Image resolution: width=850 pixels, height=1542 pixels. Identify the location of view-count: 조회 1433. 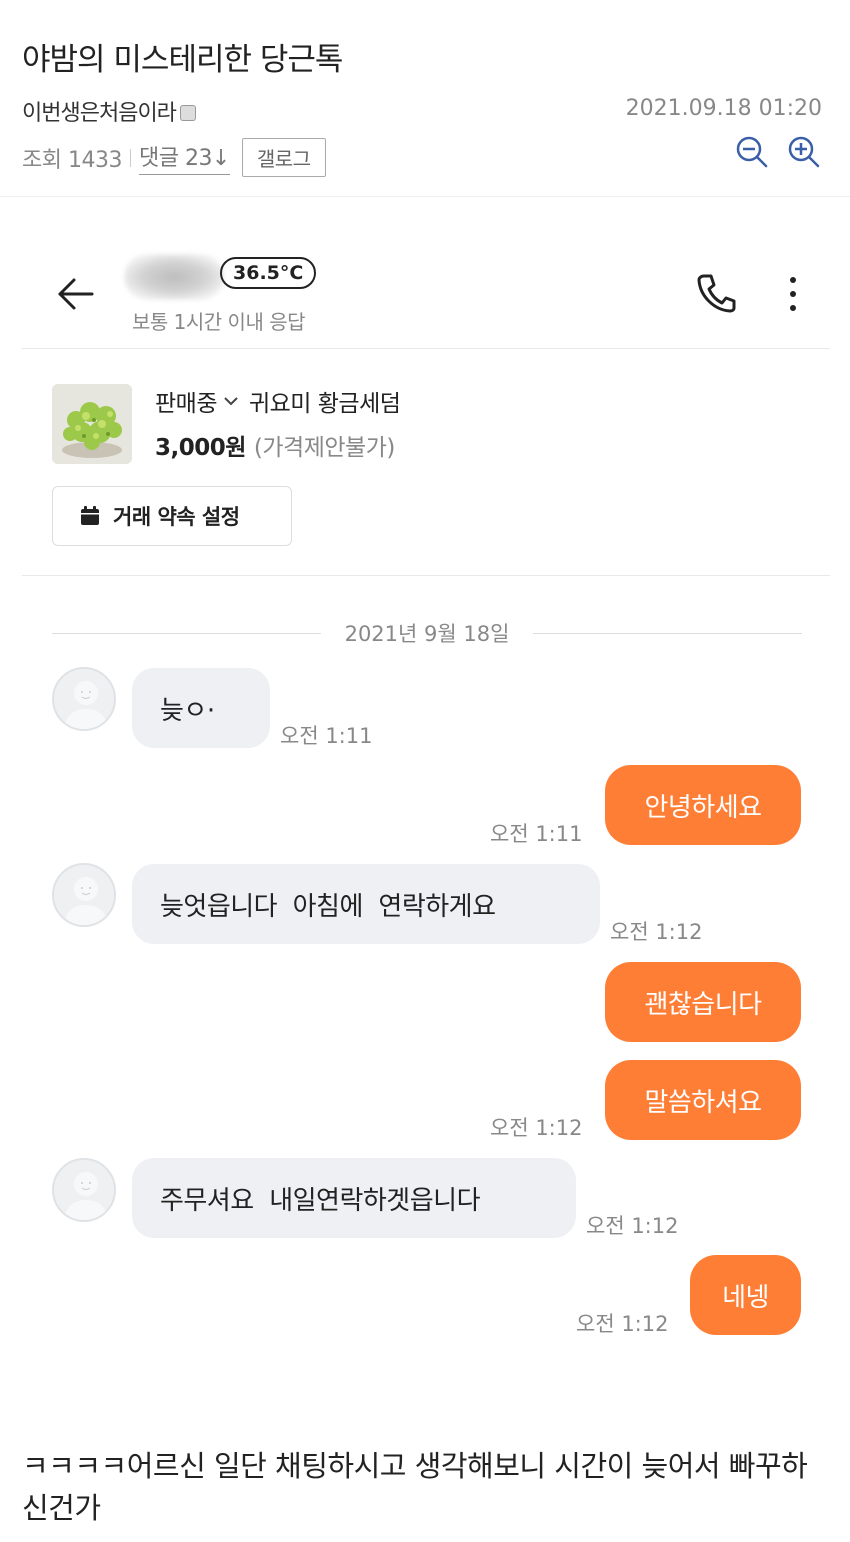
(72, 160).